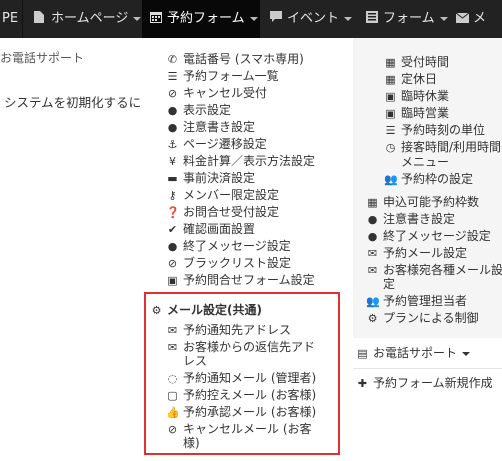 The height and width of the screenshot is (461, 502). I want to click on menu-item-phone: ✆ 電話番号 (スマホ専用), so click(235, 59).